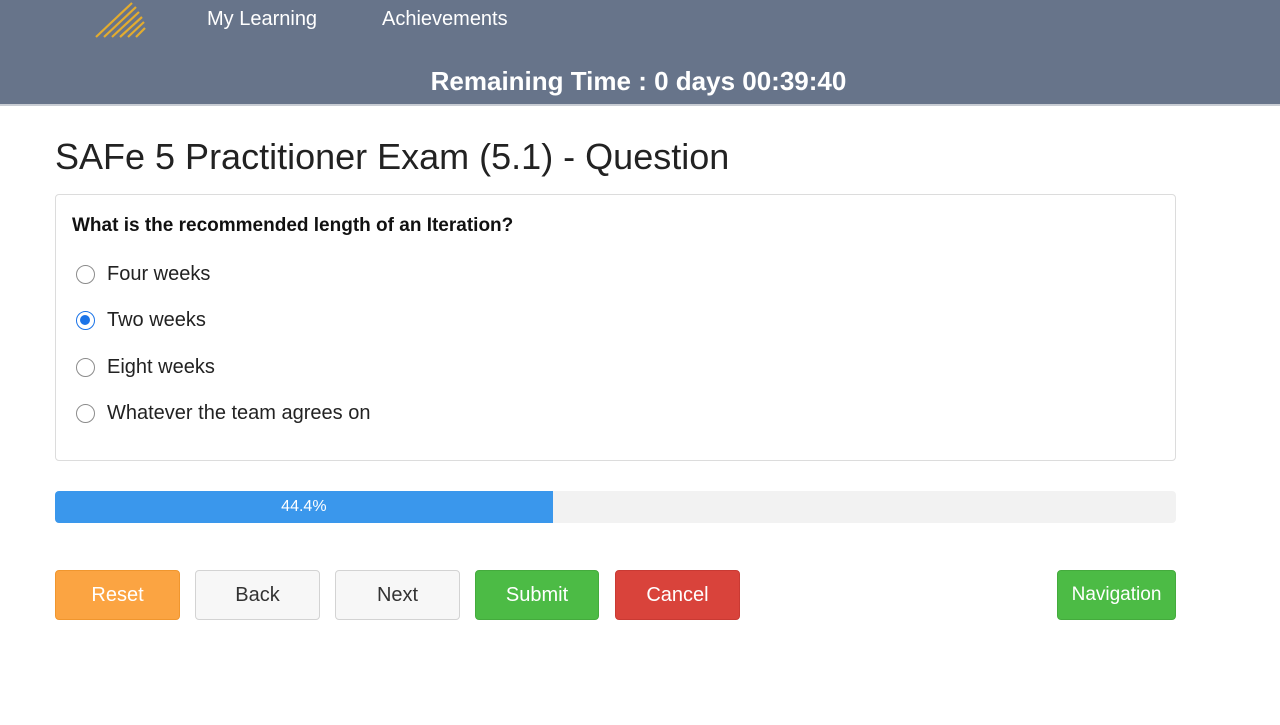  I want to click on option-four-weeks: Four weeks, so click(143, 274).